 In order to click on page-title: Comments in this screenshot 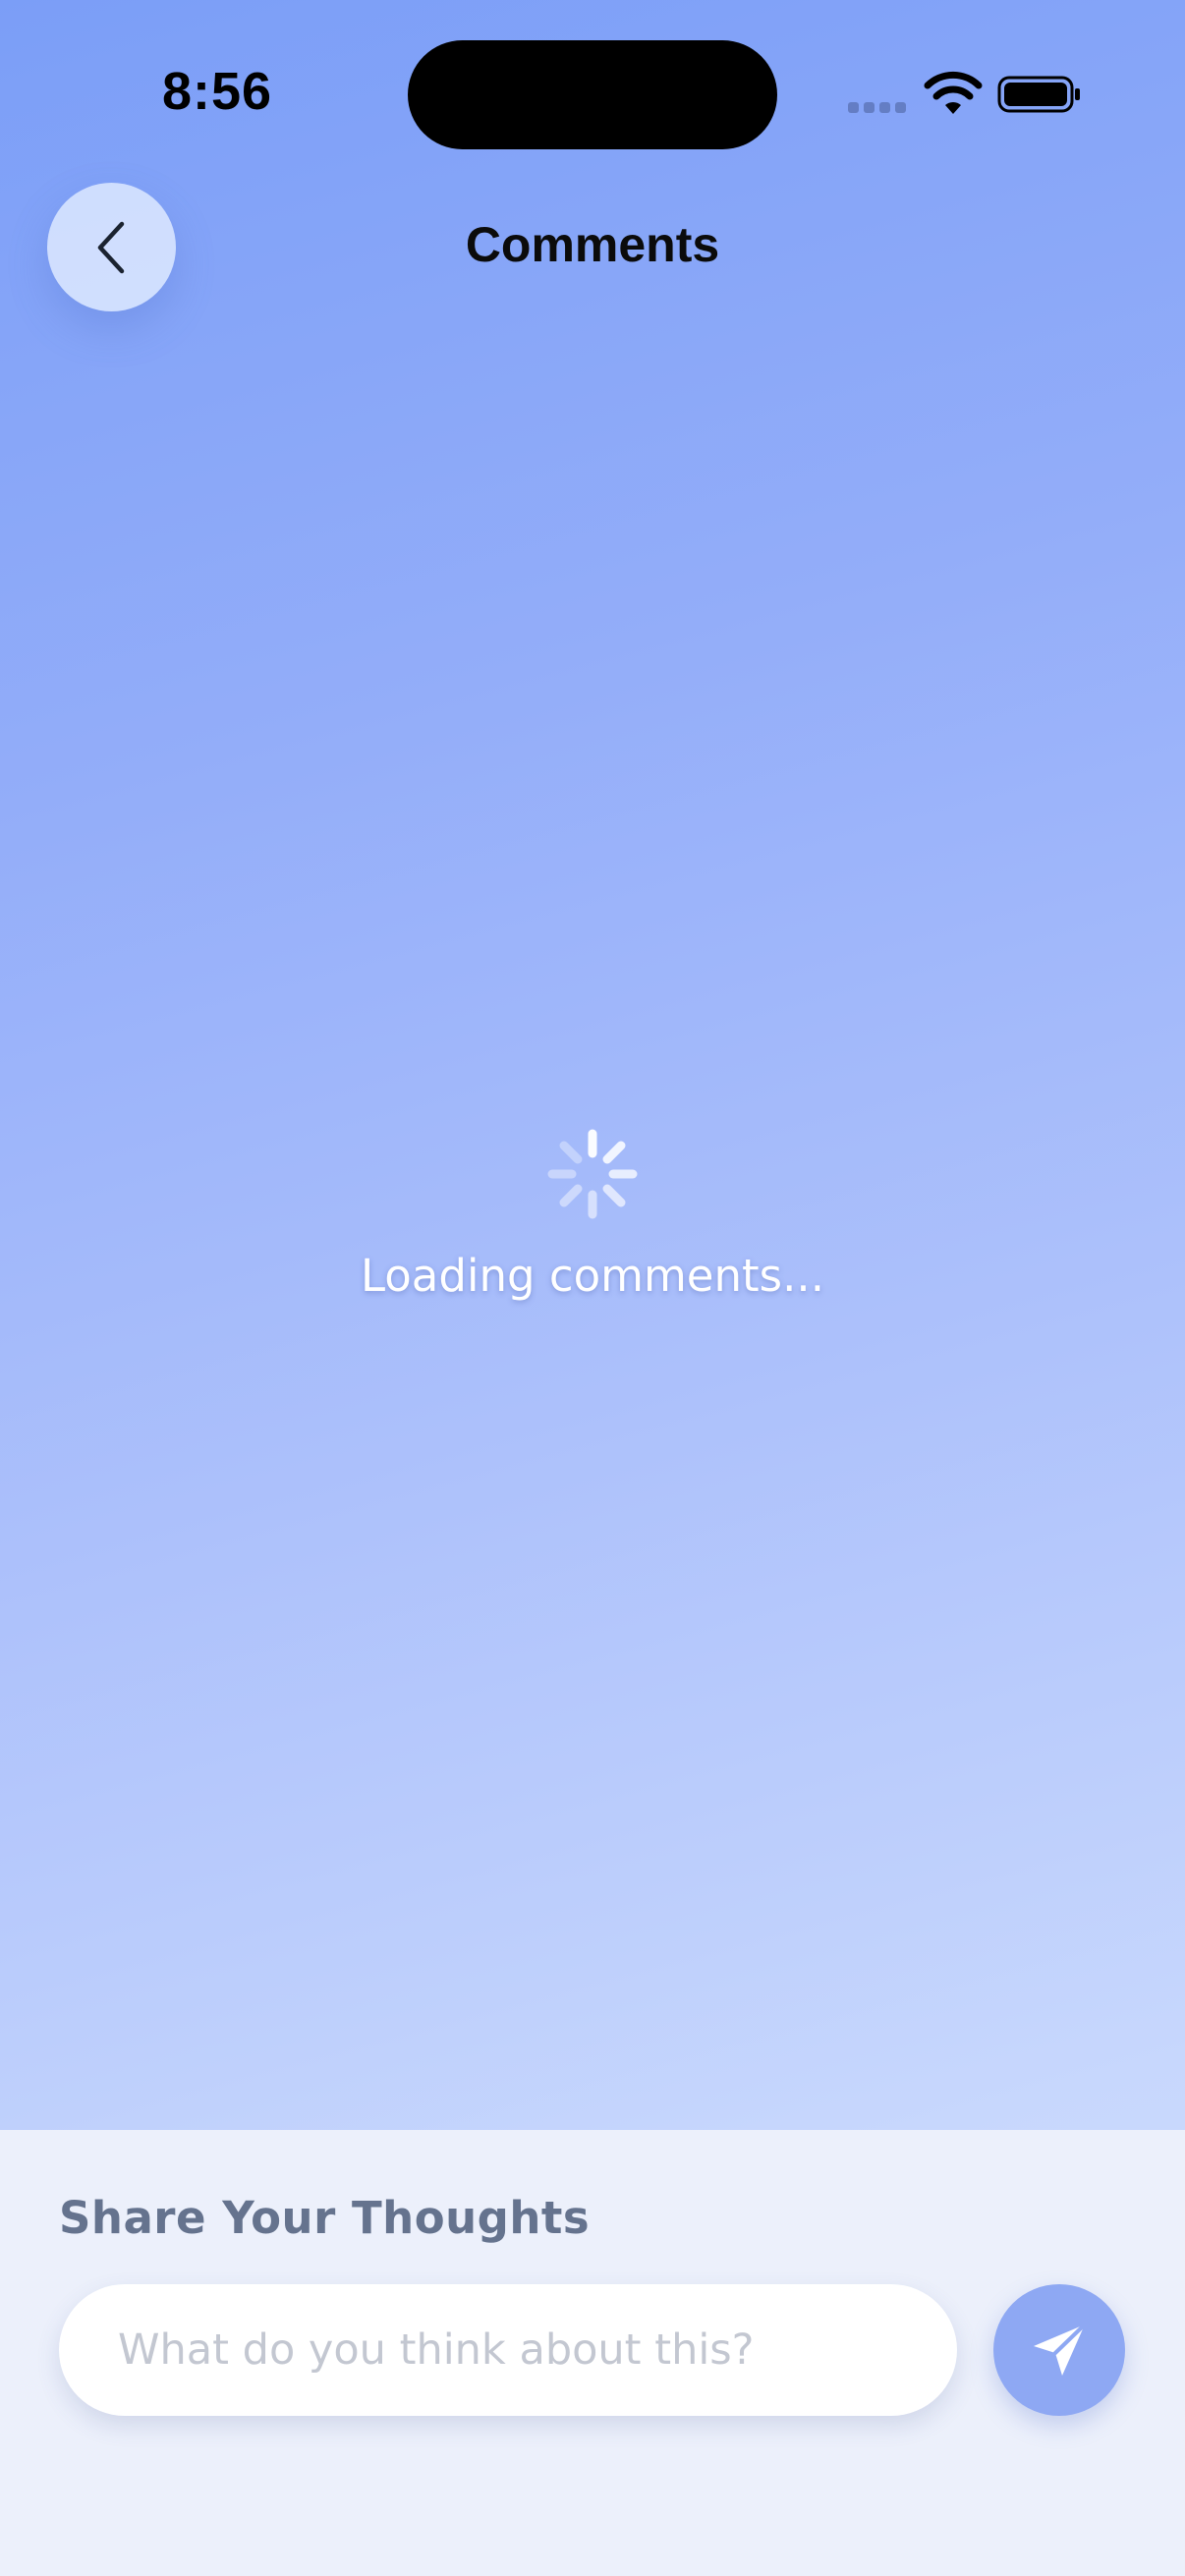, I will do `click(592, 244)`.